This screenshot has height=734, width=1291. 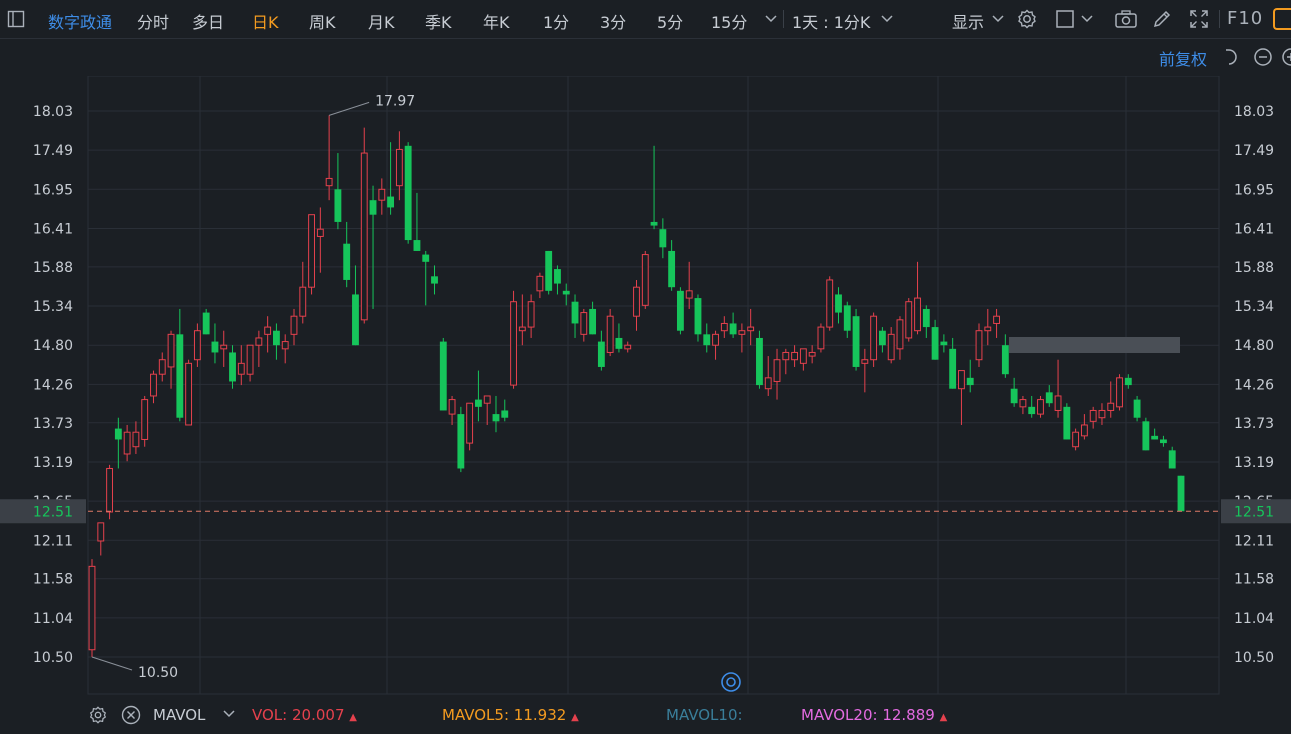 I want to click on mavol20-up-arrow-icon: ▲, so click(x=943, y=717).